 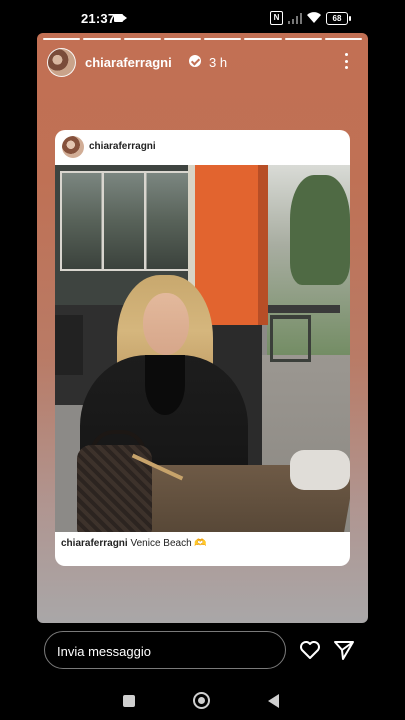 I want to click on back-button, so click(x=273, y=701).